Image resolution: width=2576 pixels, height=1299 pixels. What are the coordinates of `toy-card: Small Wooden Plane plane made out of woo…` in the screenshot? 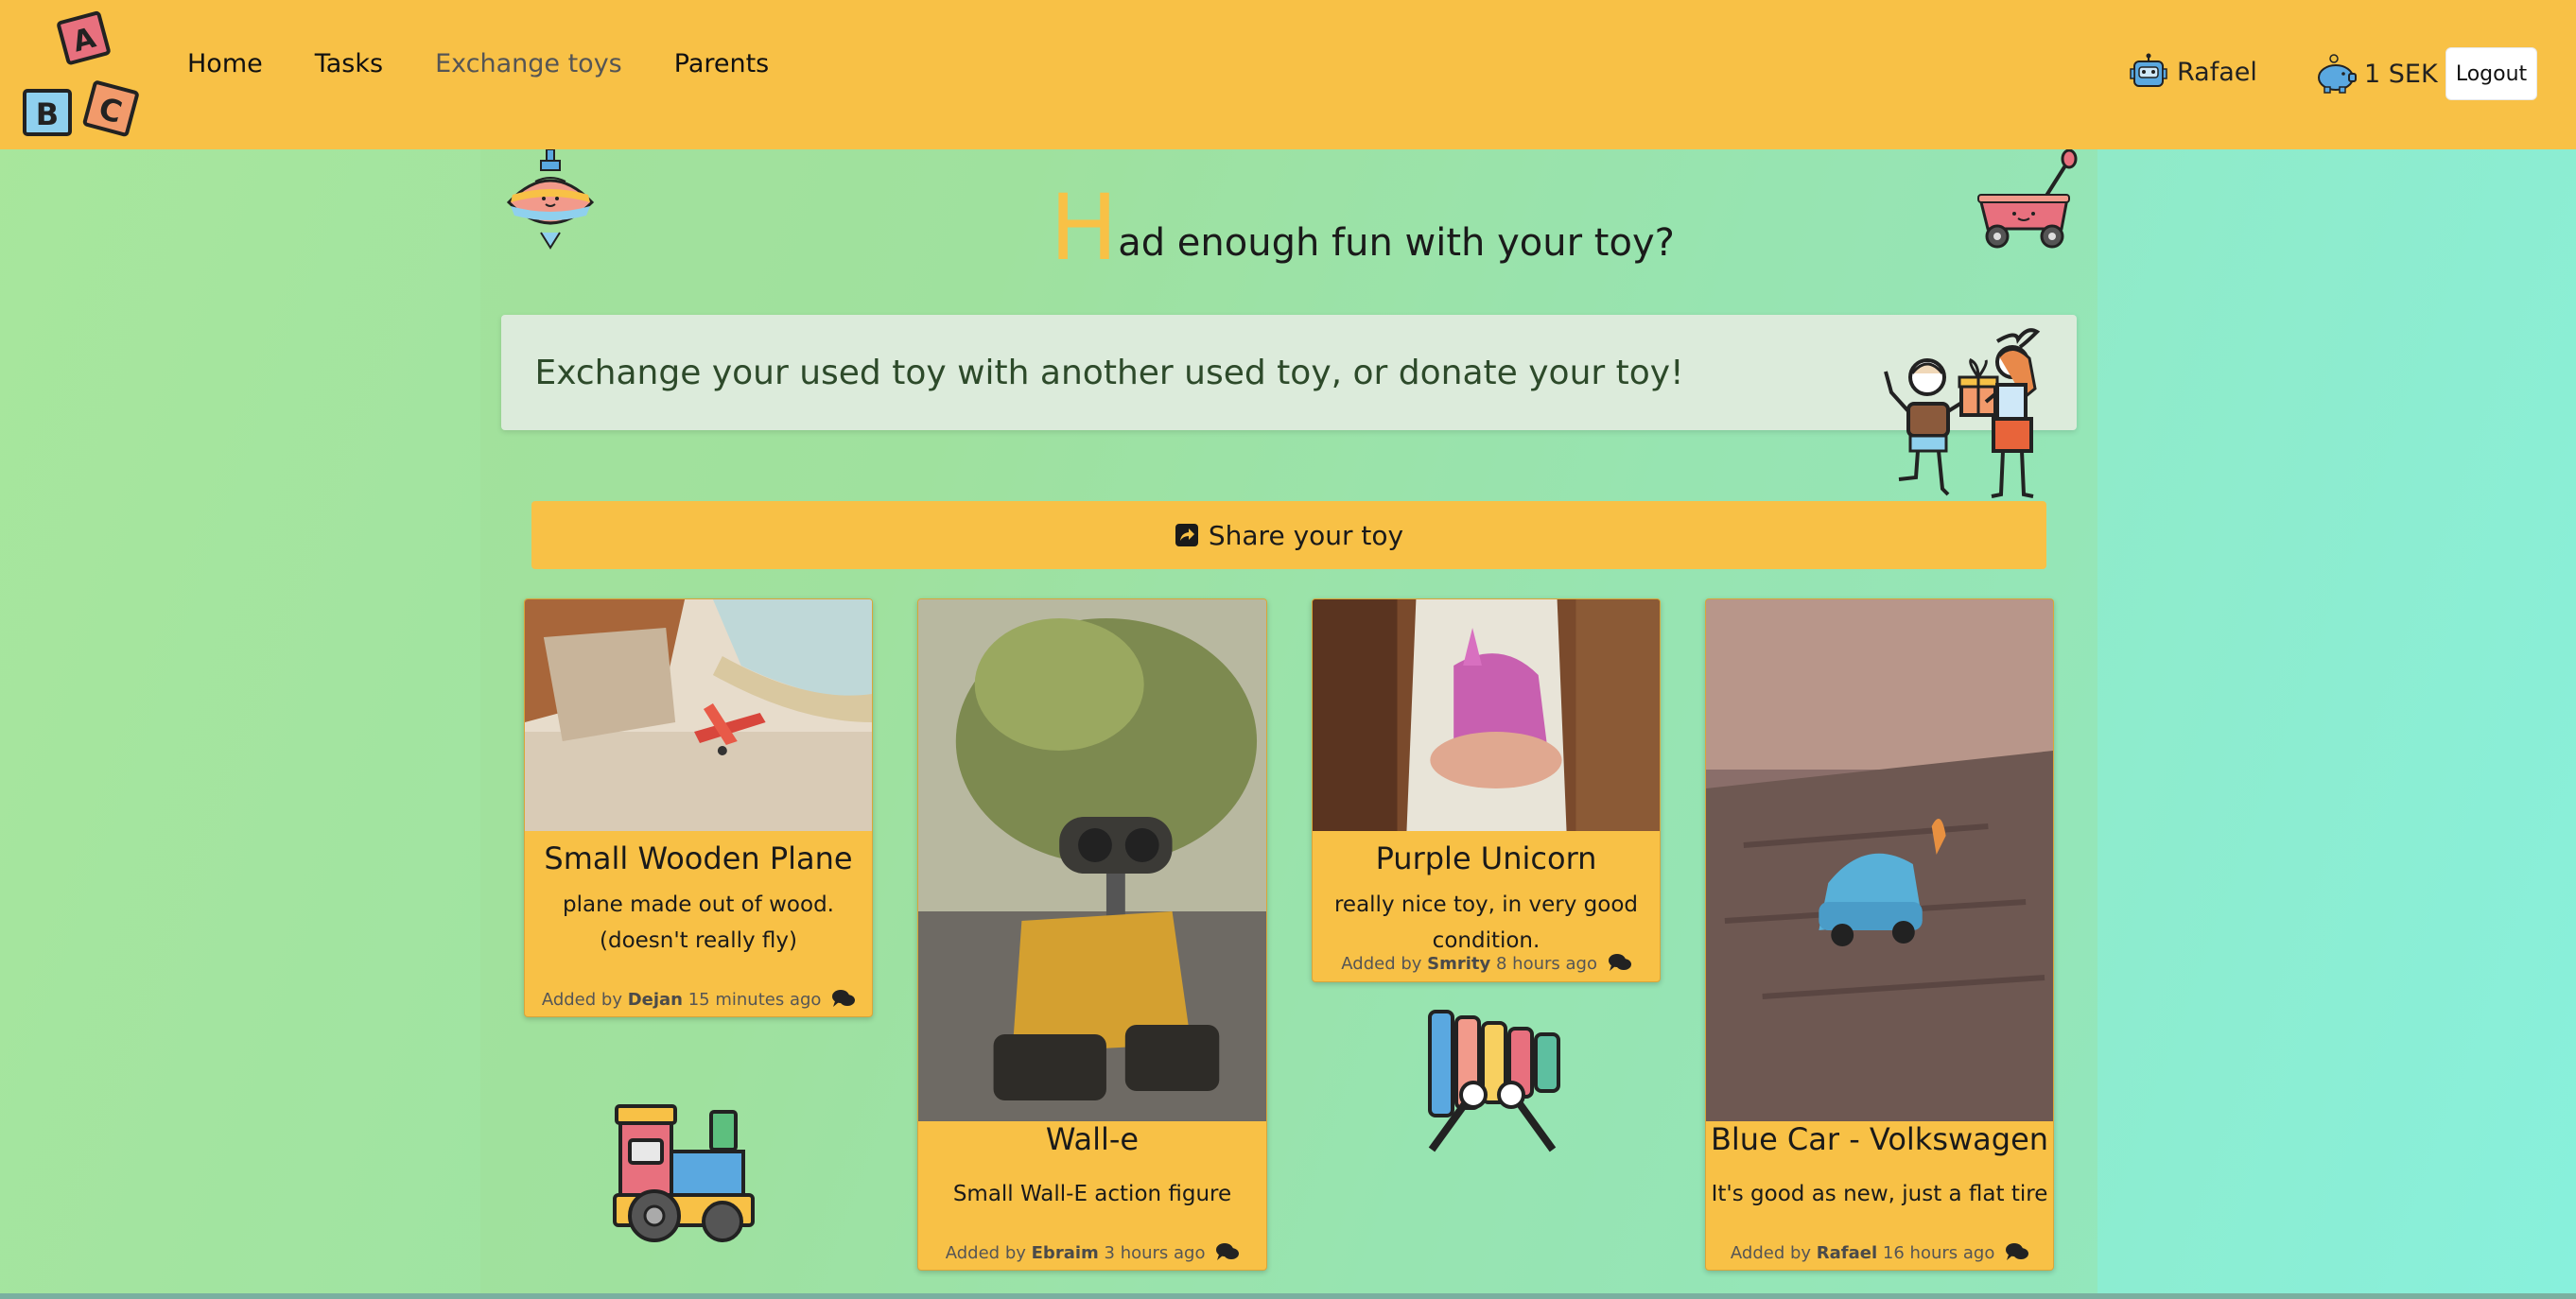 It's located at (698, 807).